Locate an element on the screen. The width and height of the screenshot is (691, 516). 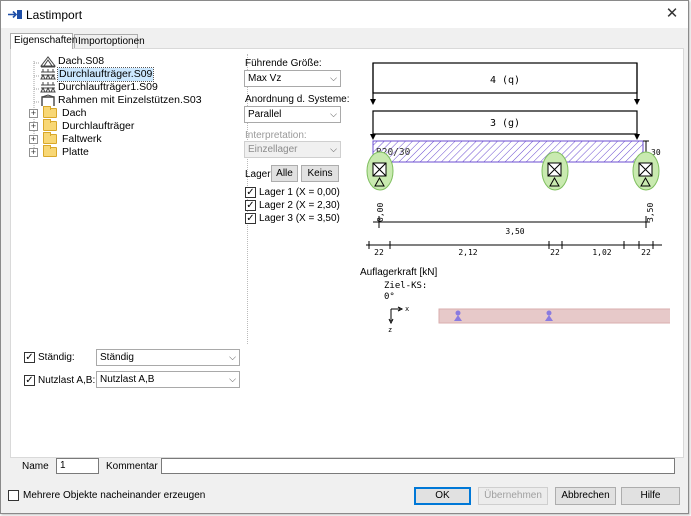
dim-seg-2: 2,12 is located at coordinates (467, 252).